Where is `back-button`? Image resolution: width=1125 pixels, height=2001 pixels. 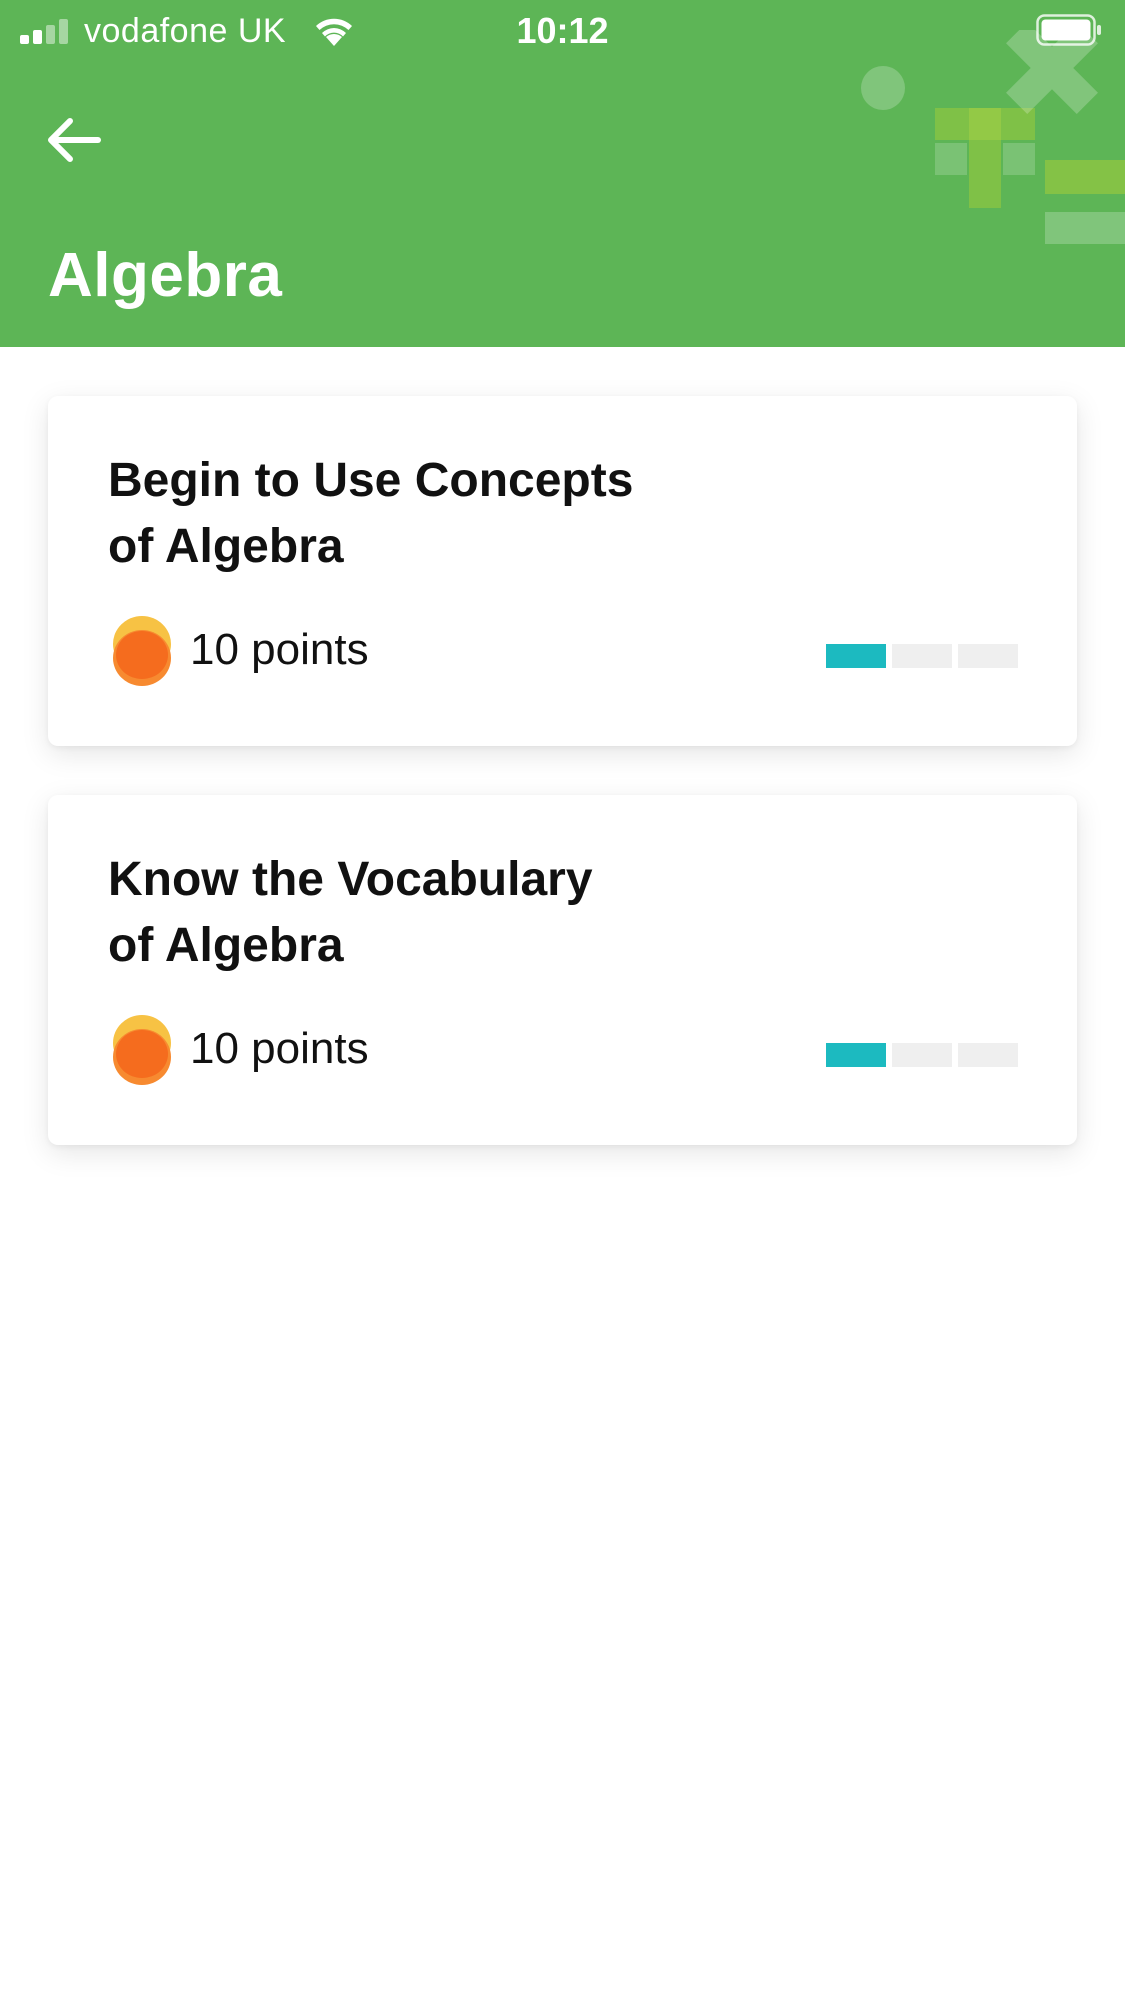 back-button is located at coordinates (84, 141).